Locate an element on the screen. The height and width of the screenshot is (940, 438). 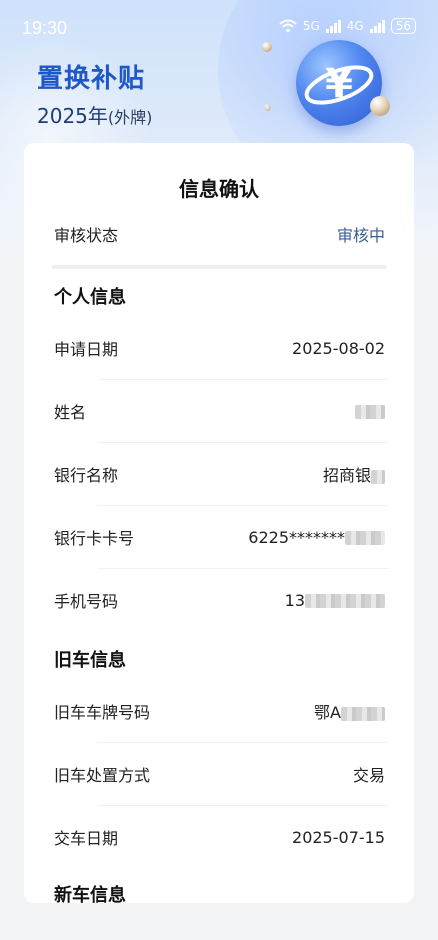
old-car-heading: 旧车信息 is located at coordinates (90, 660).